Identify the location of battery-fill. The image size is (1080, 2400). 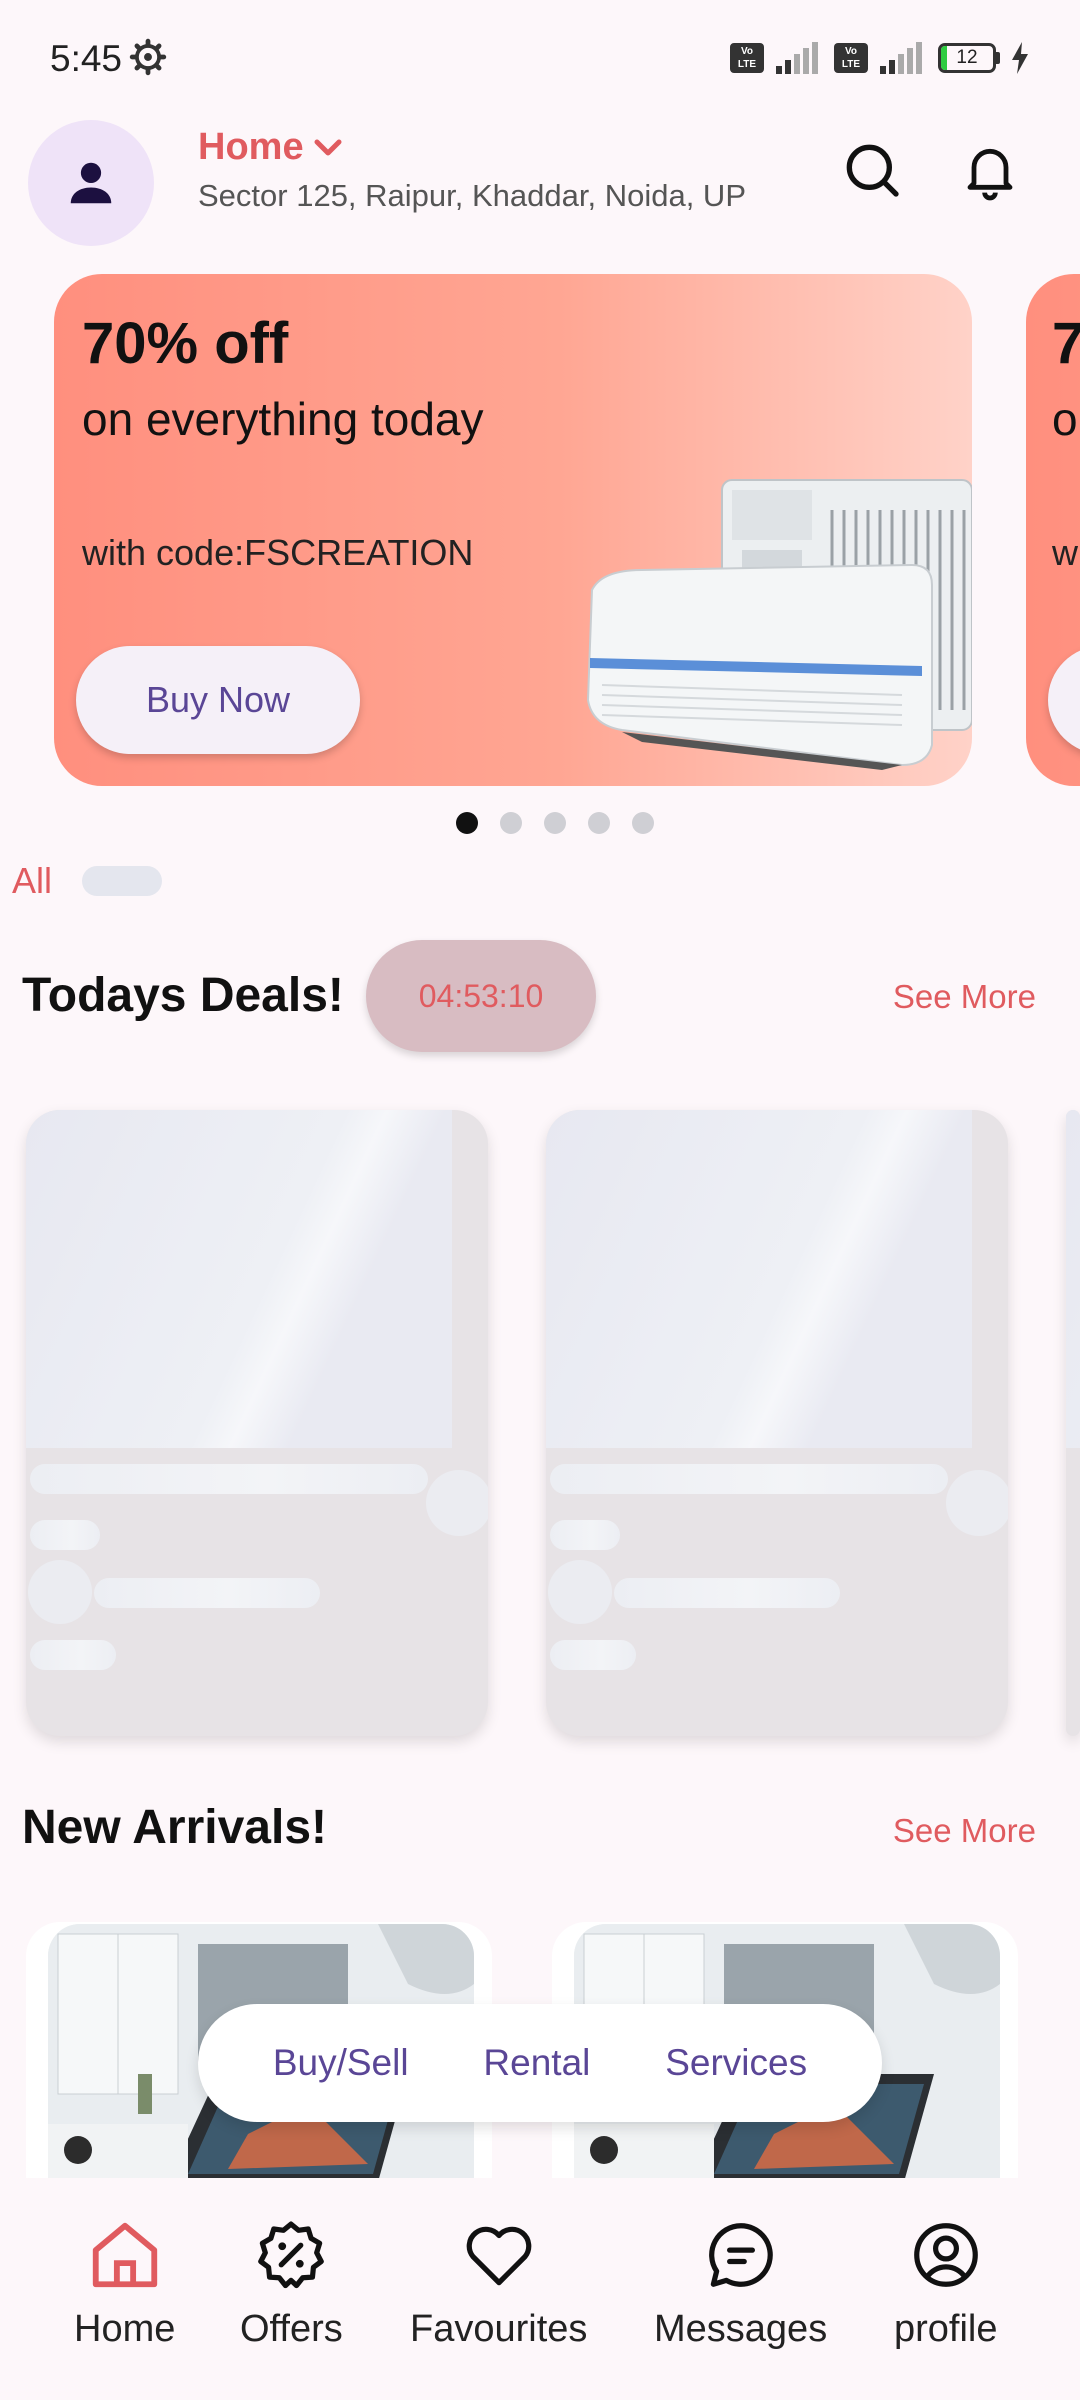
(944, 58).